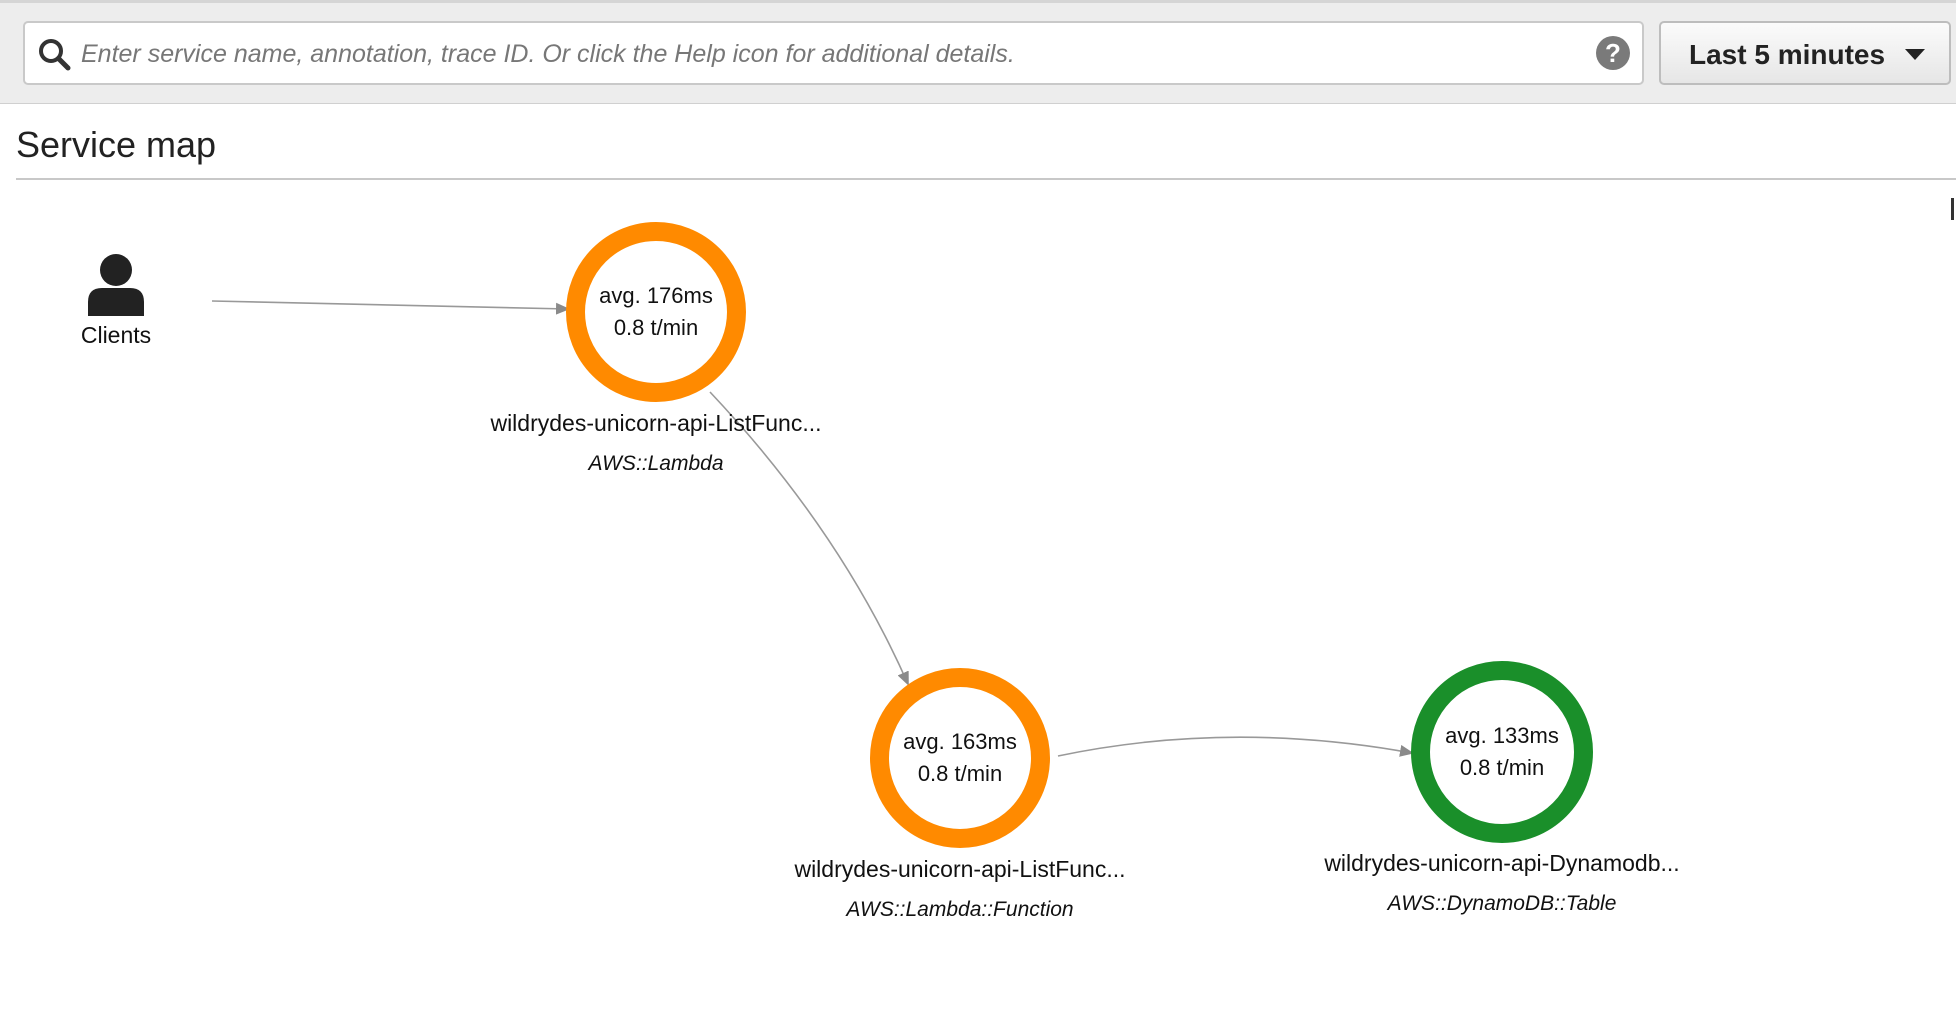 The image size is (1956, 1018). What do you see at coordinates (390, 307) in the screenshot?
I see `edge-clients-to-lambda` at bounding box center [390, 307].